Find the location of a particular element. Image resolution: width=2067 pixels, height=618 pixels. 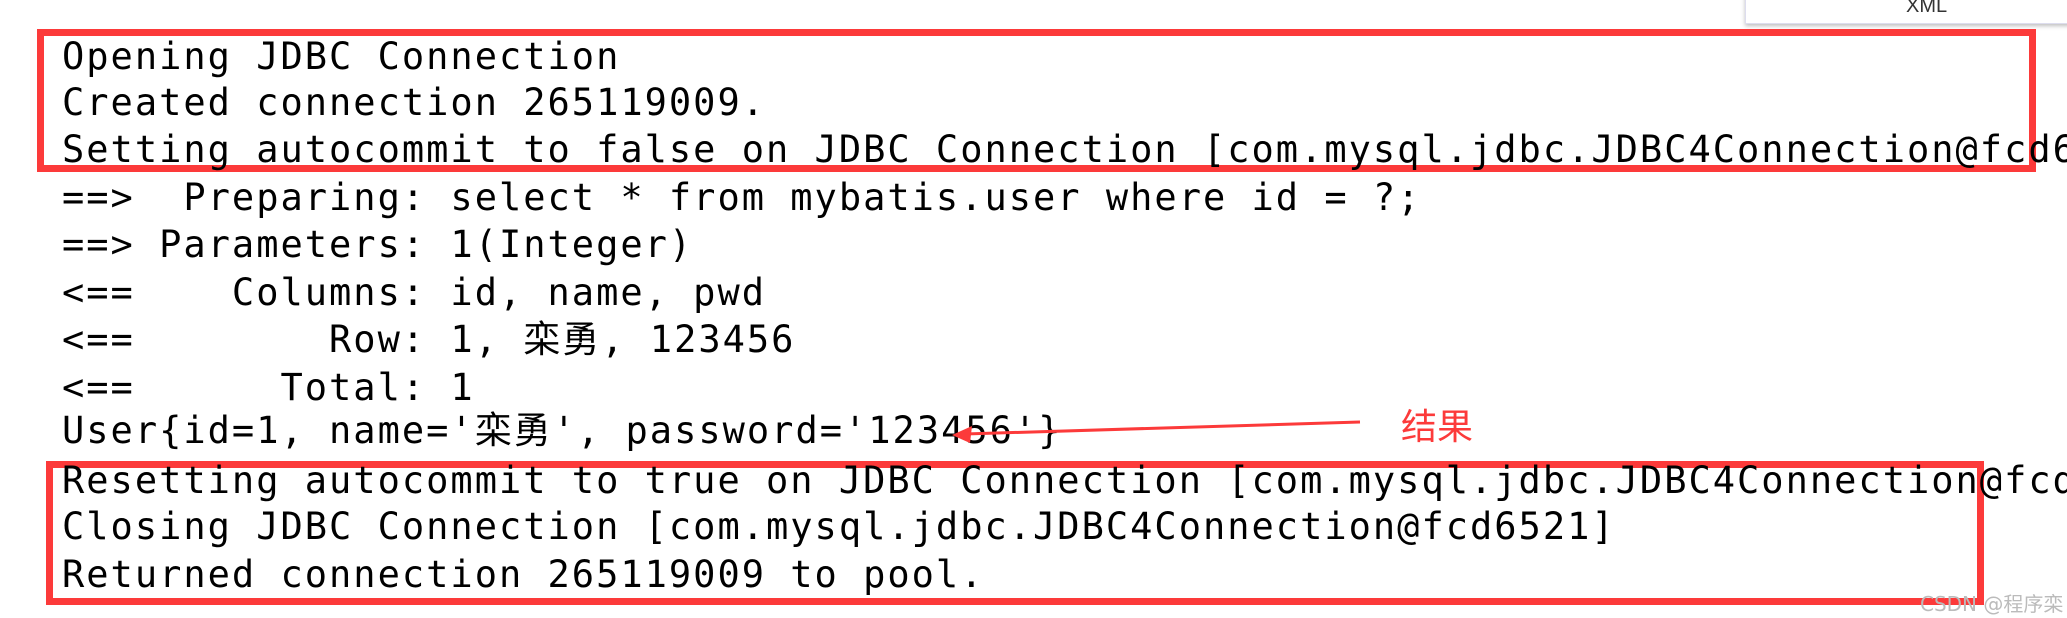

watermark: CSDN @程序栾 is located at coordinates (1992, 604).